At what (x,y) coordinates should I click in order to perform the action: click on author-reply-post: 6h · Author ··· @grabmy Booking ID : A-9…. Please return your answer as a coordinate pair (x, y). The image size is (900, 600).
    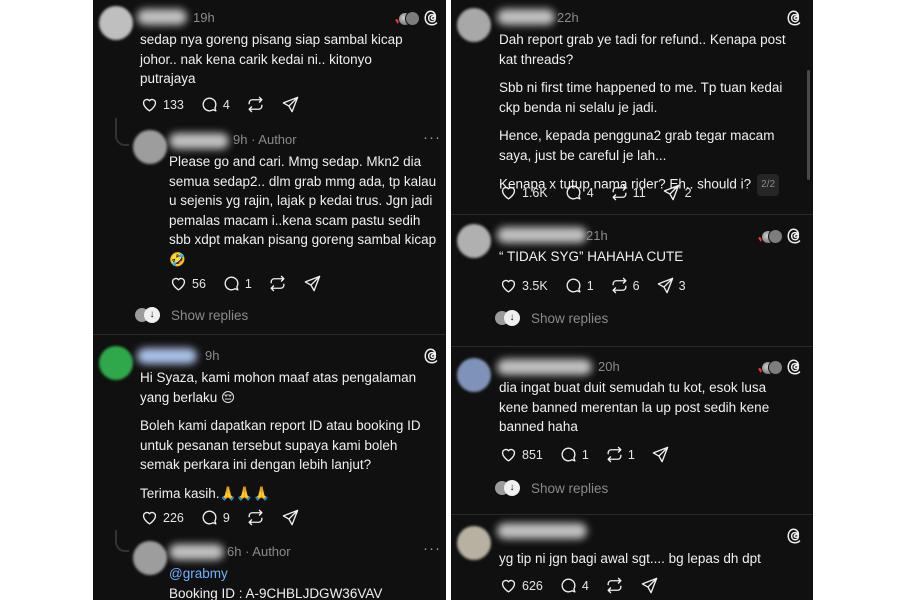
    Looking at the image, I should click on (269, 568).